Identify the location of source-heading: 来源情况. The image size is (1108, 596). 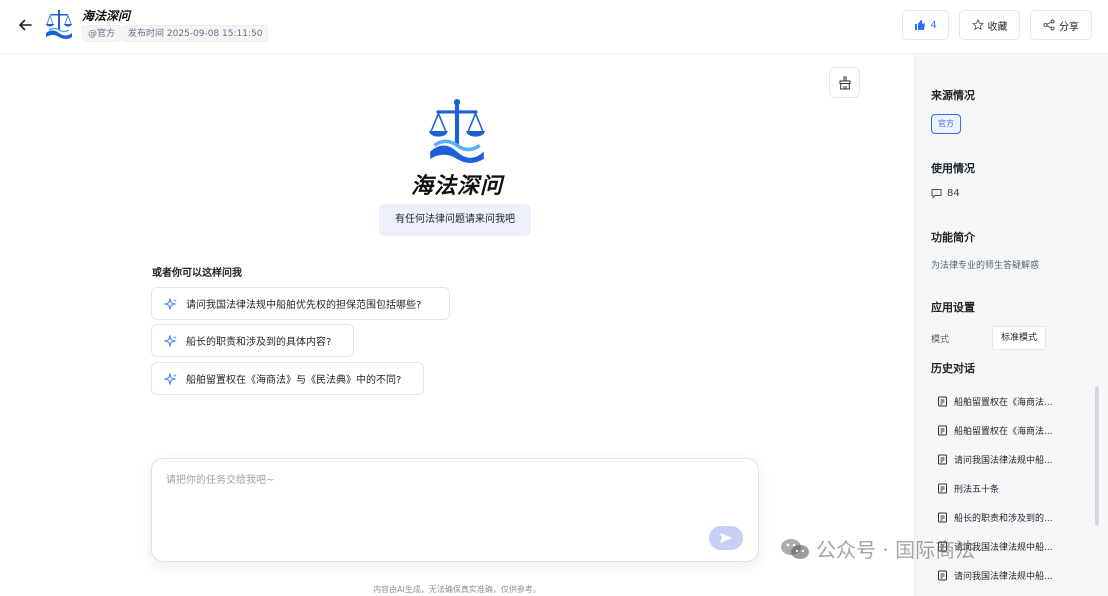
(953, 95).